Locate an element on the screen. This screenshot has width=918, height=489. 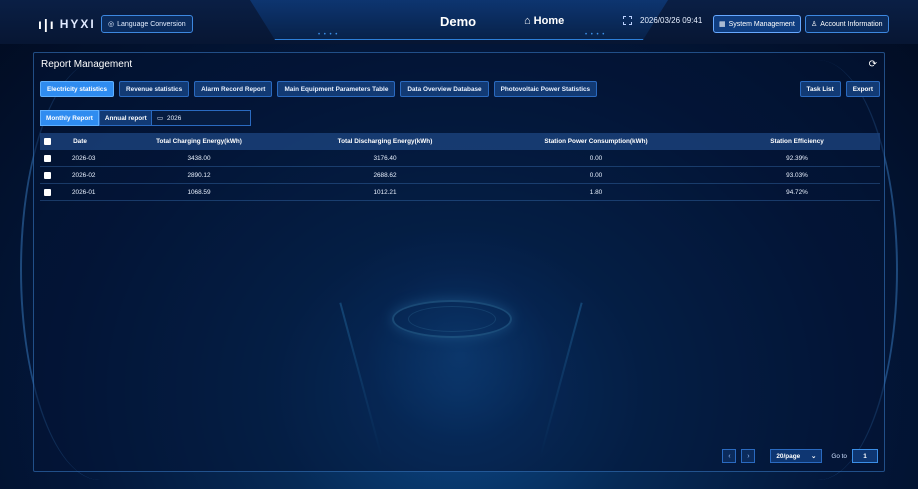
page-title: Demo is located at coordinates (458, 21).